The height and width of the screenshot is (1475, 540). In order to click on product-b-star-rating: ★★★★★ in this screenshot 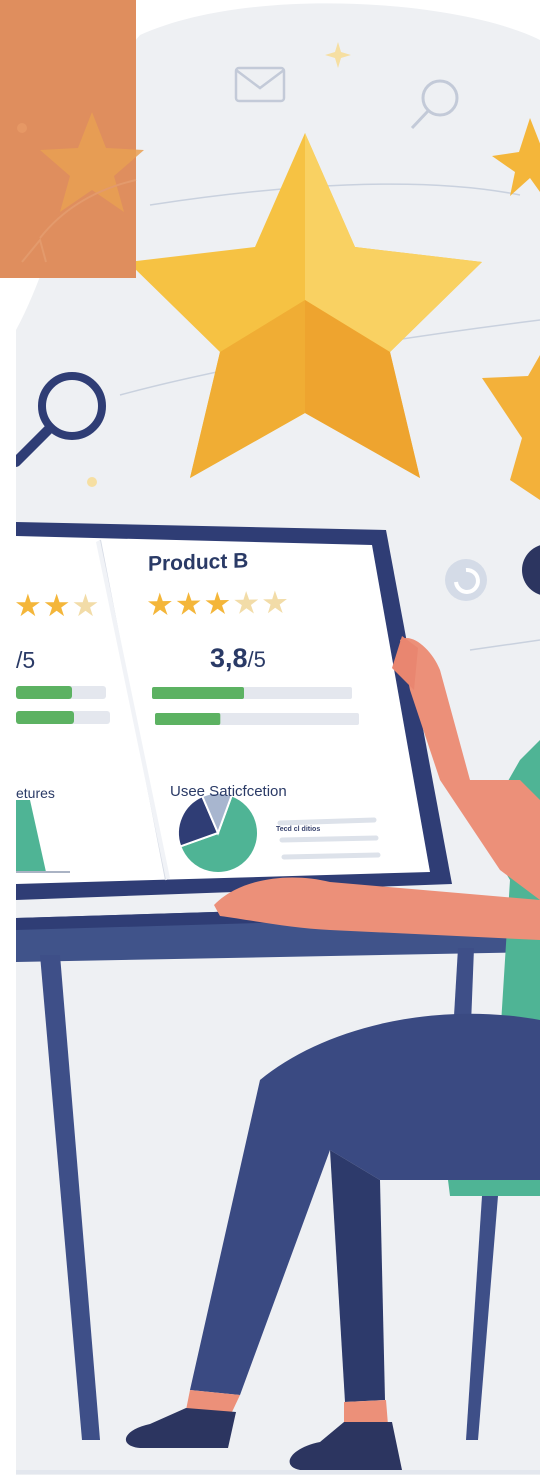, I will do `click(218, 603)`.